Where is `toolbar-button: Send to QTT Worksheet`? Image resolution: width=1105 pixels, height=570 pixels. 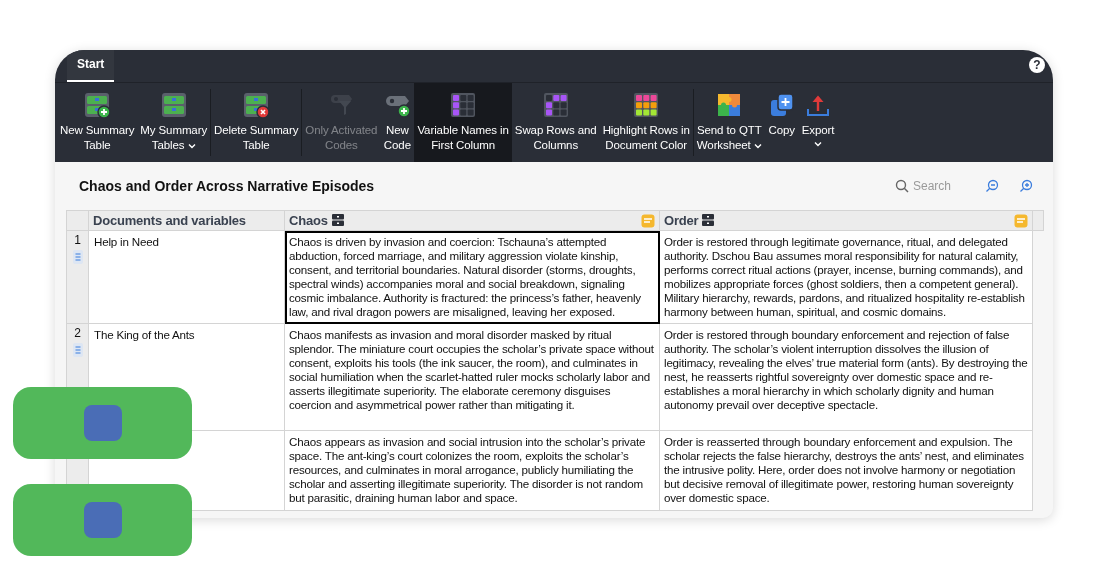
toolbar-button: Send to QTT Worksheet is located at coordinates (729, 122).